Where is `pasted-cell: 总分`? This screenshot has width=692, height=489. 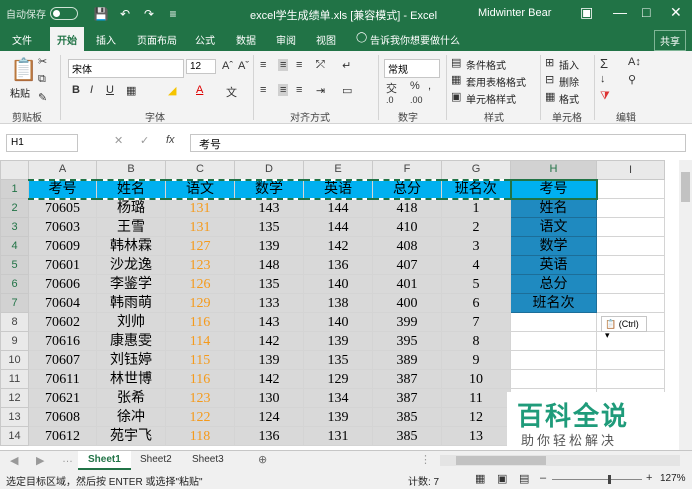 pasted-cell: 总分 is located at coordinates (553, 284).